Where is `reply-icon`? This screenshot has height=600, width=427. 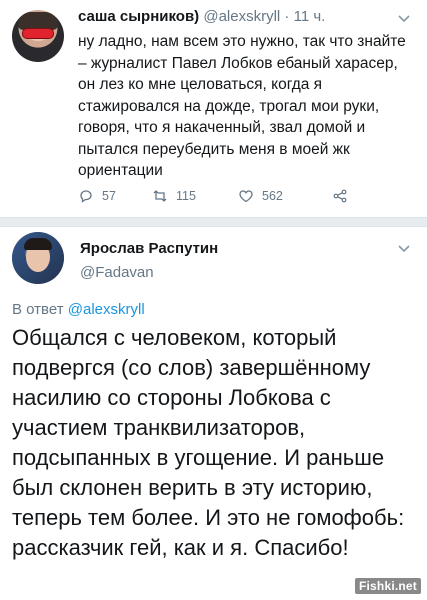 reply-icon is located at coordinates (86, 196).